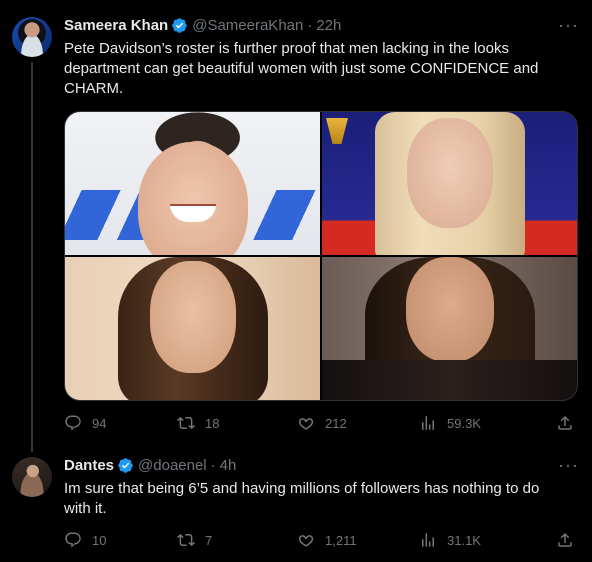 The height and width of the screenshot is (562, 592). I want to click on display-name: Dantes, so click(89, 465).